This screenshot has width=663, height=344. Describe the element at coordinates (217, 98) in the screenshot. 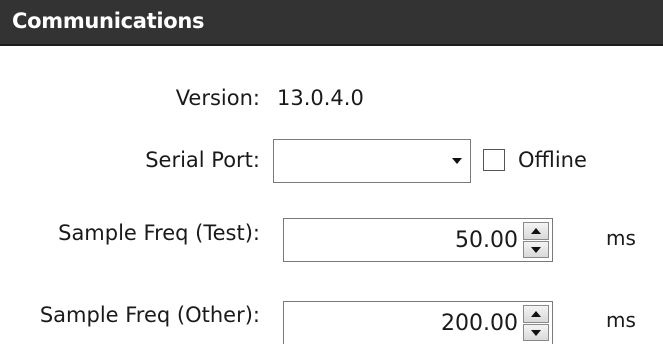

I see `version-label: Version:` at that location.